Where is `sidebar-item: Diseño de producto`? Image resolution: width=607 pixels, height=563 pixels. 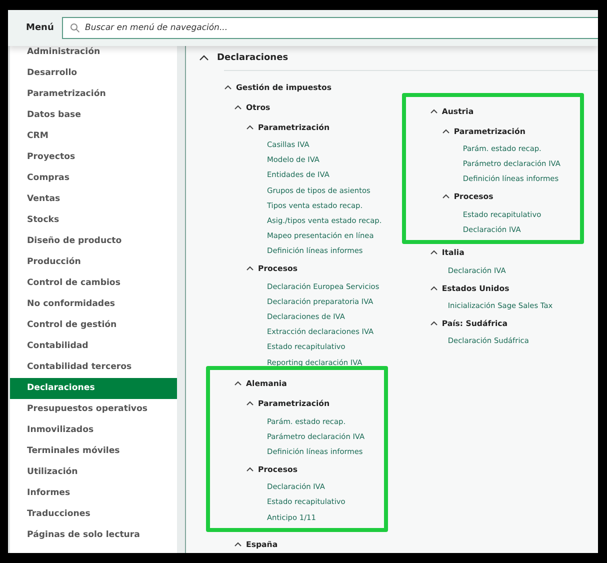 sidebar-item: Diseño de producto is located at coordinates (93, 241).